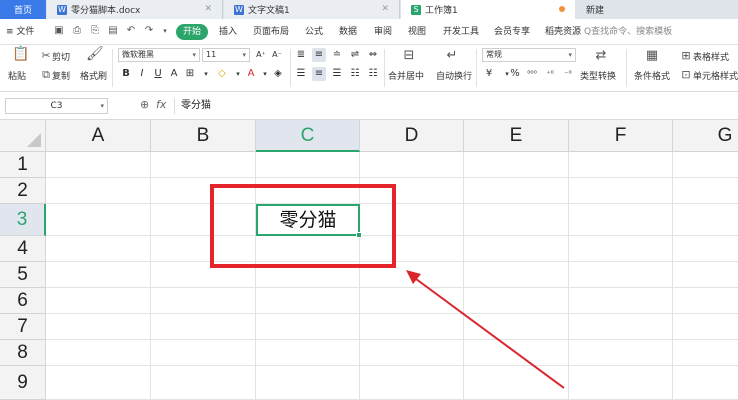 The width and height of the screenshot is (738, 400). What do you see at coordinates (312, 9) in the screenshot?
I see `tab-text-doc: W 文字文稿1 ✕` at bounding box center [312, 9].